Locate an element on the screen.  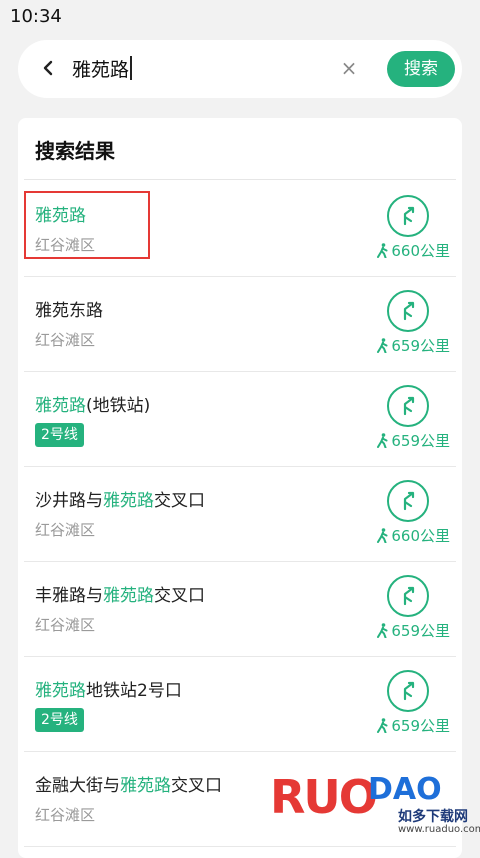
result-name-pre: 雅苑东路 is located at coordinates (69, 311).